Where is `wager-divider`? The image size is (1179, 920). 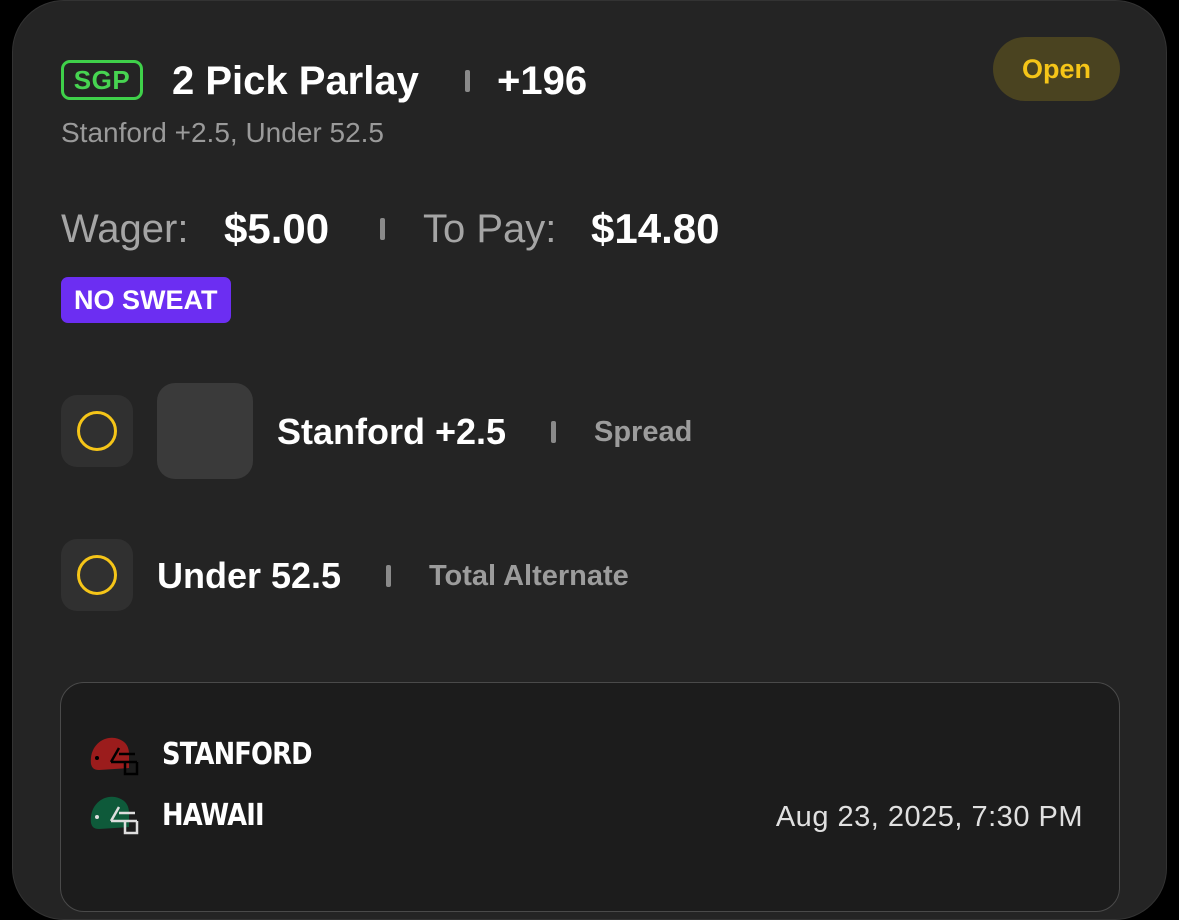 wager-divider is located at coordinates (382, 229).